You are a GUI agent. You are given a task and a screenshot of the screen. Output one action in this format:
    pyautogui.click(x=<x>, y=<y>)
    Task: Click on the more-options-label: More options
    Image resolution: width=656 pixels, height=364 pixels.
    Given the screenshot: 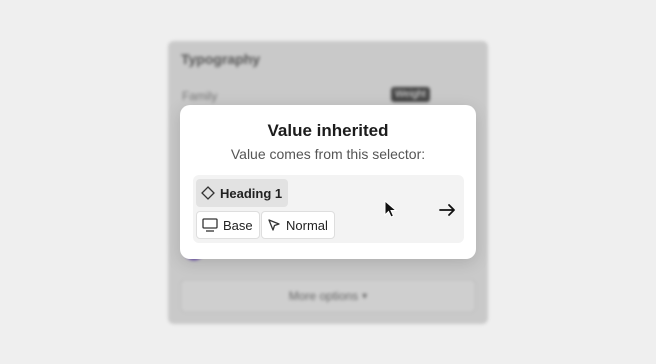 What is the action you would take?
    pyautogui.click(x=323, y=296)
    